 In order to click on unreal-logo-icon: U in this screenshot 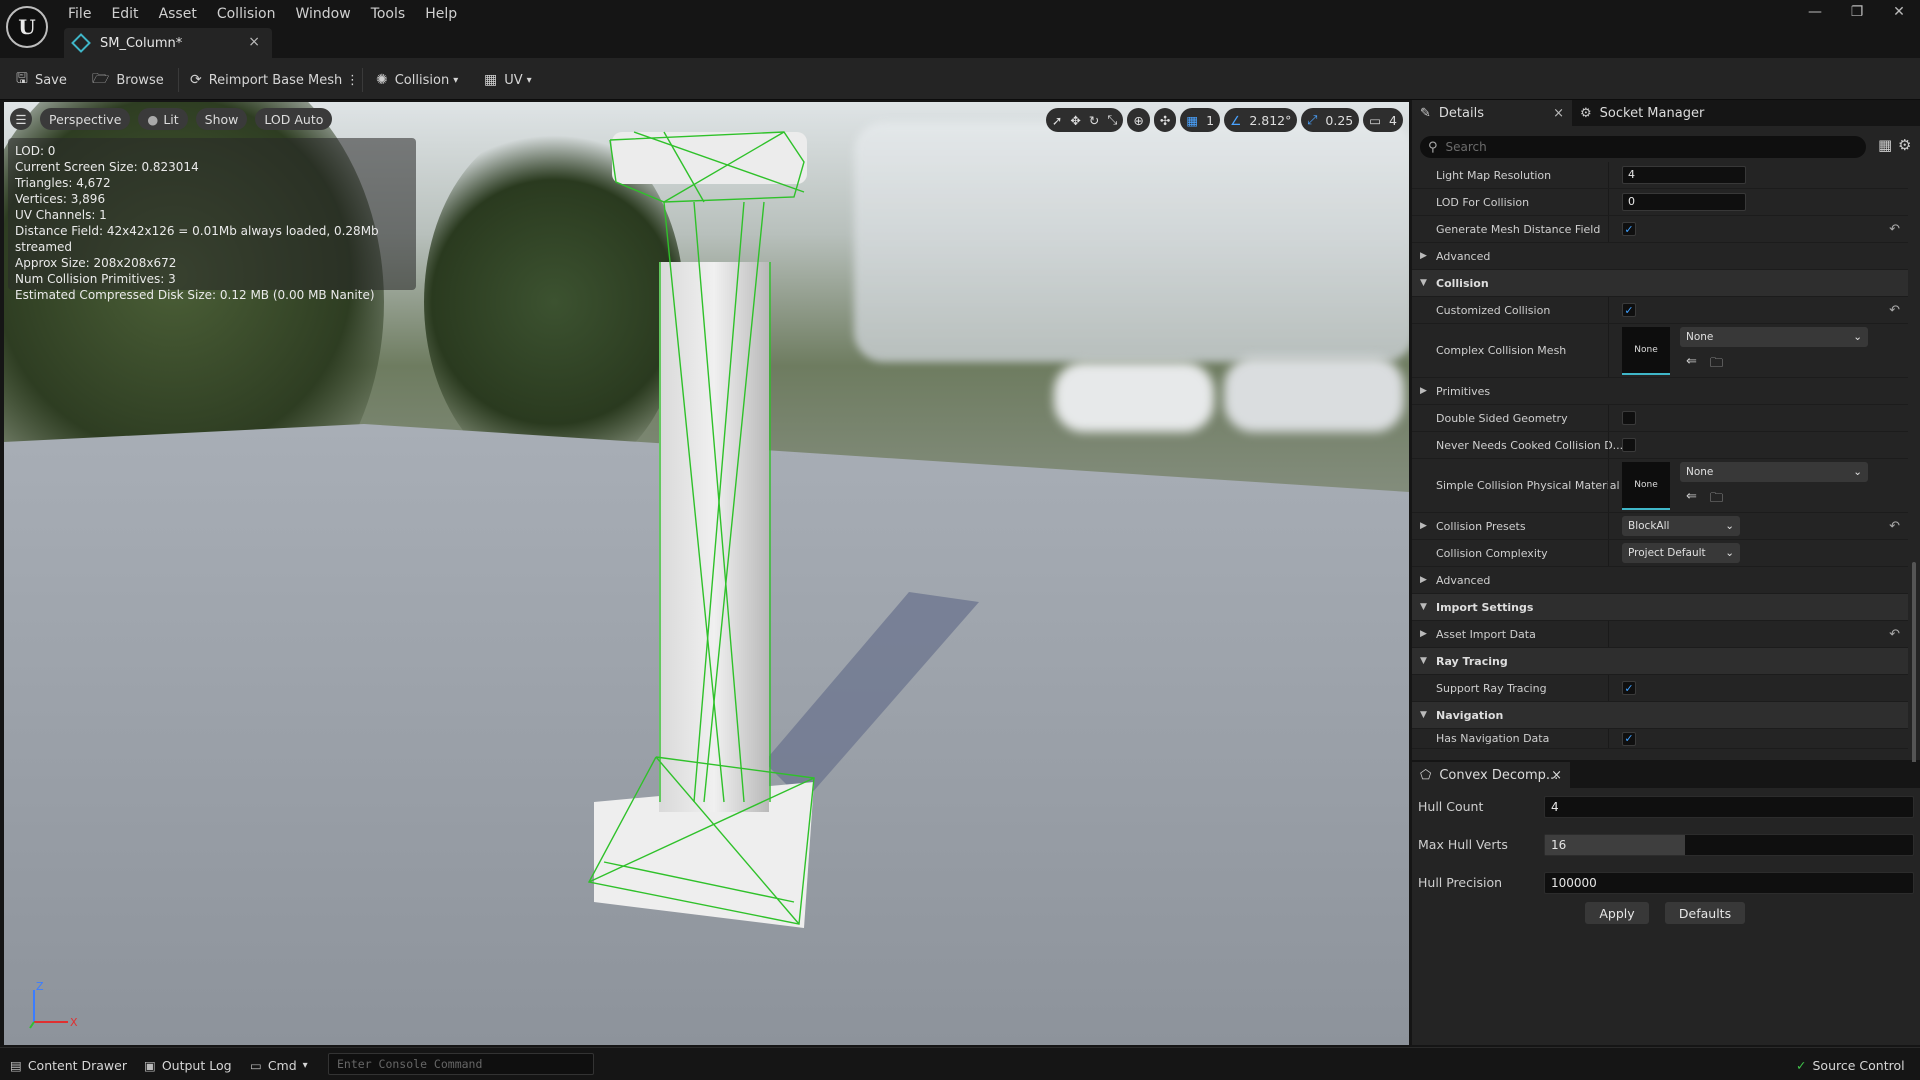, I will do `click(27, 27)`.